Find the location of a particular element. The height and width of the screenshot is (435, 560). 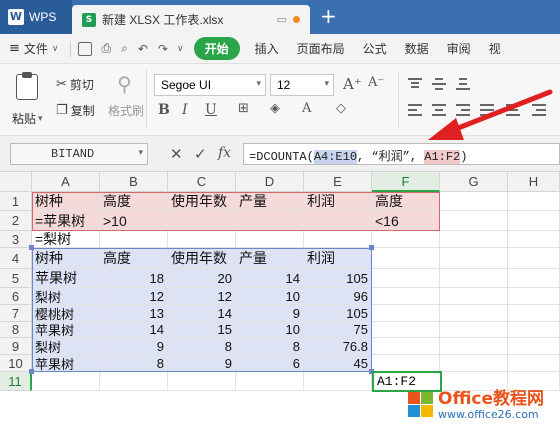

database-header-cell: 使用年数 is located at coordinates (202, 258).